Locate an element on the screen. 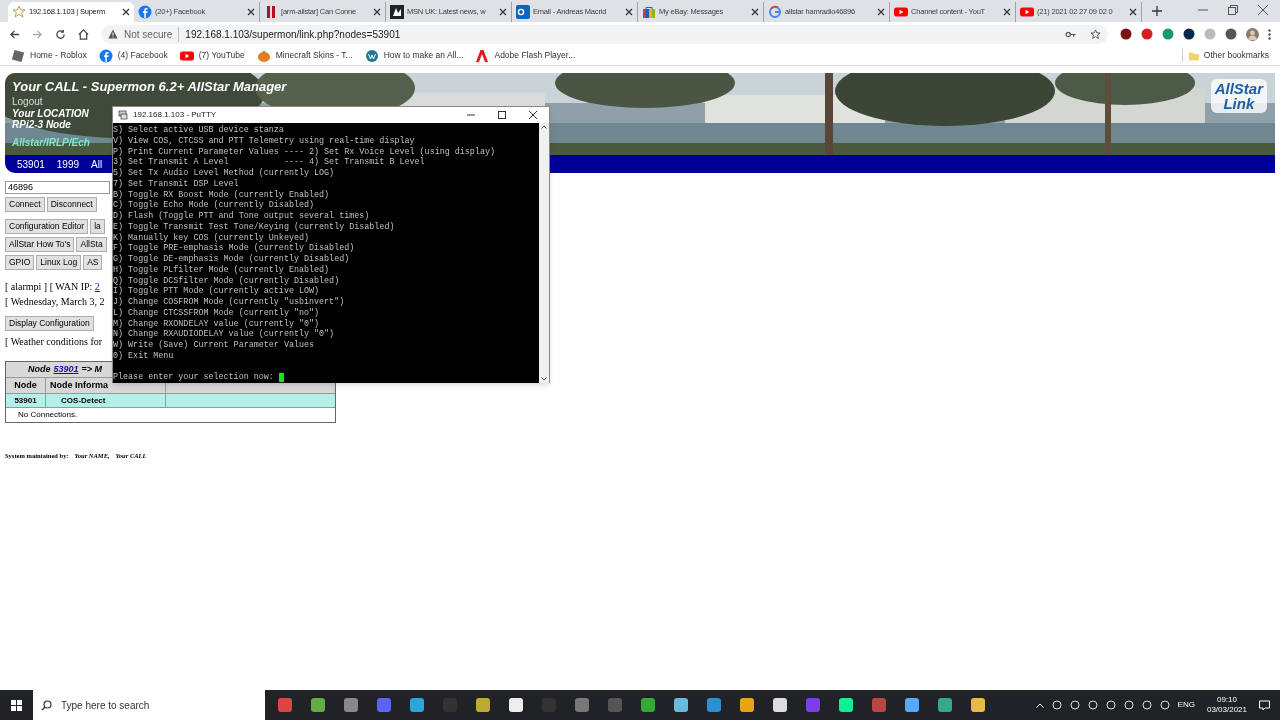 Image resolution: width=1280 pixels, height=720 pixels. language-indicator: ENG is located at coordinates (1186, 705).